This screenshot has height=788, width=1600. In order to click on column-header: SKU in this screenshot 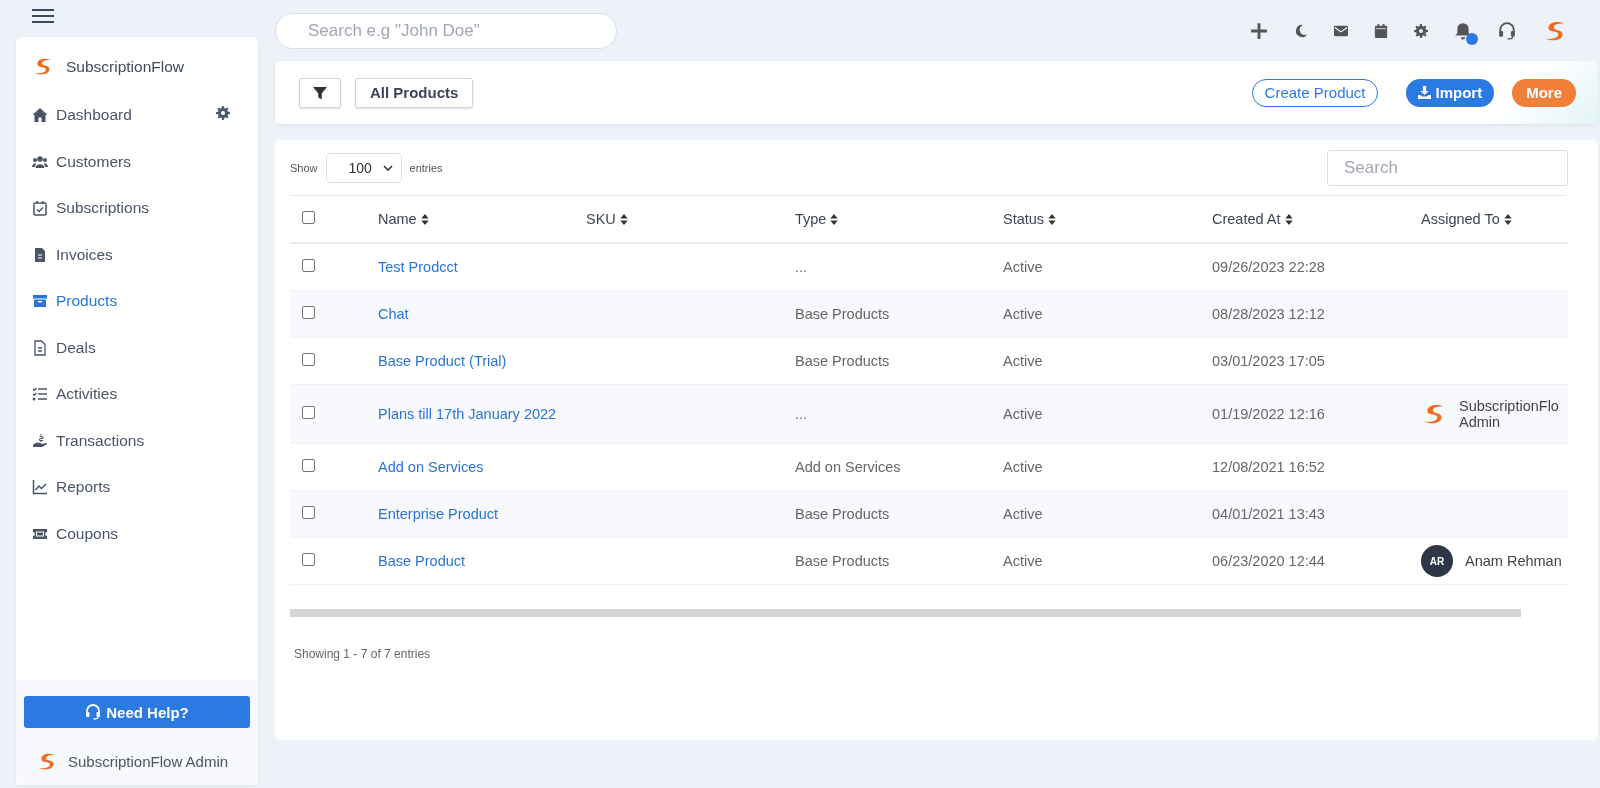, I will do `click(607, 219)`.